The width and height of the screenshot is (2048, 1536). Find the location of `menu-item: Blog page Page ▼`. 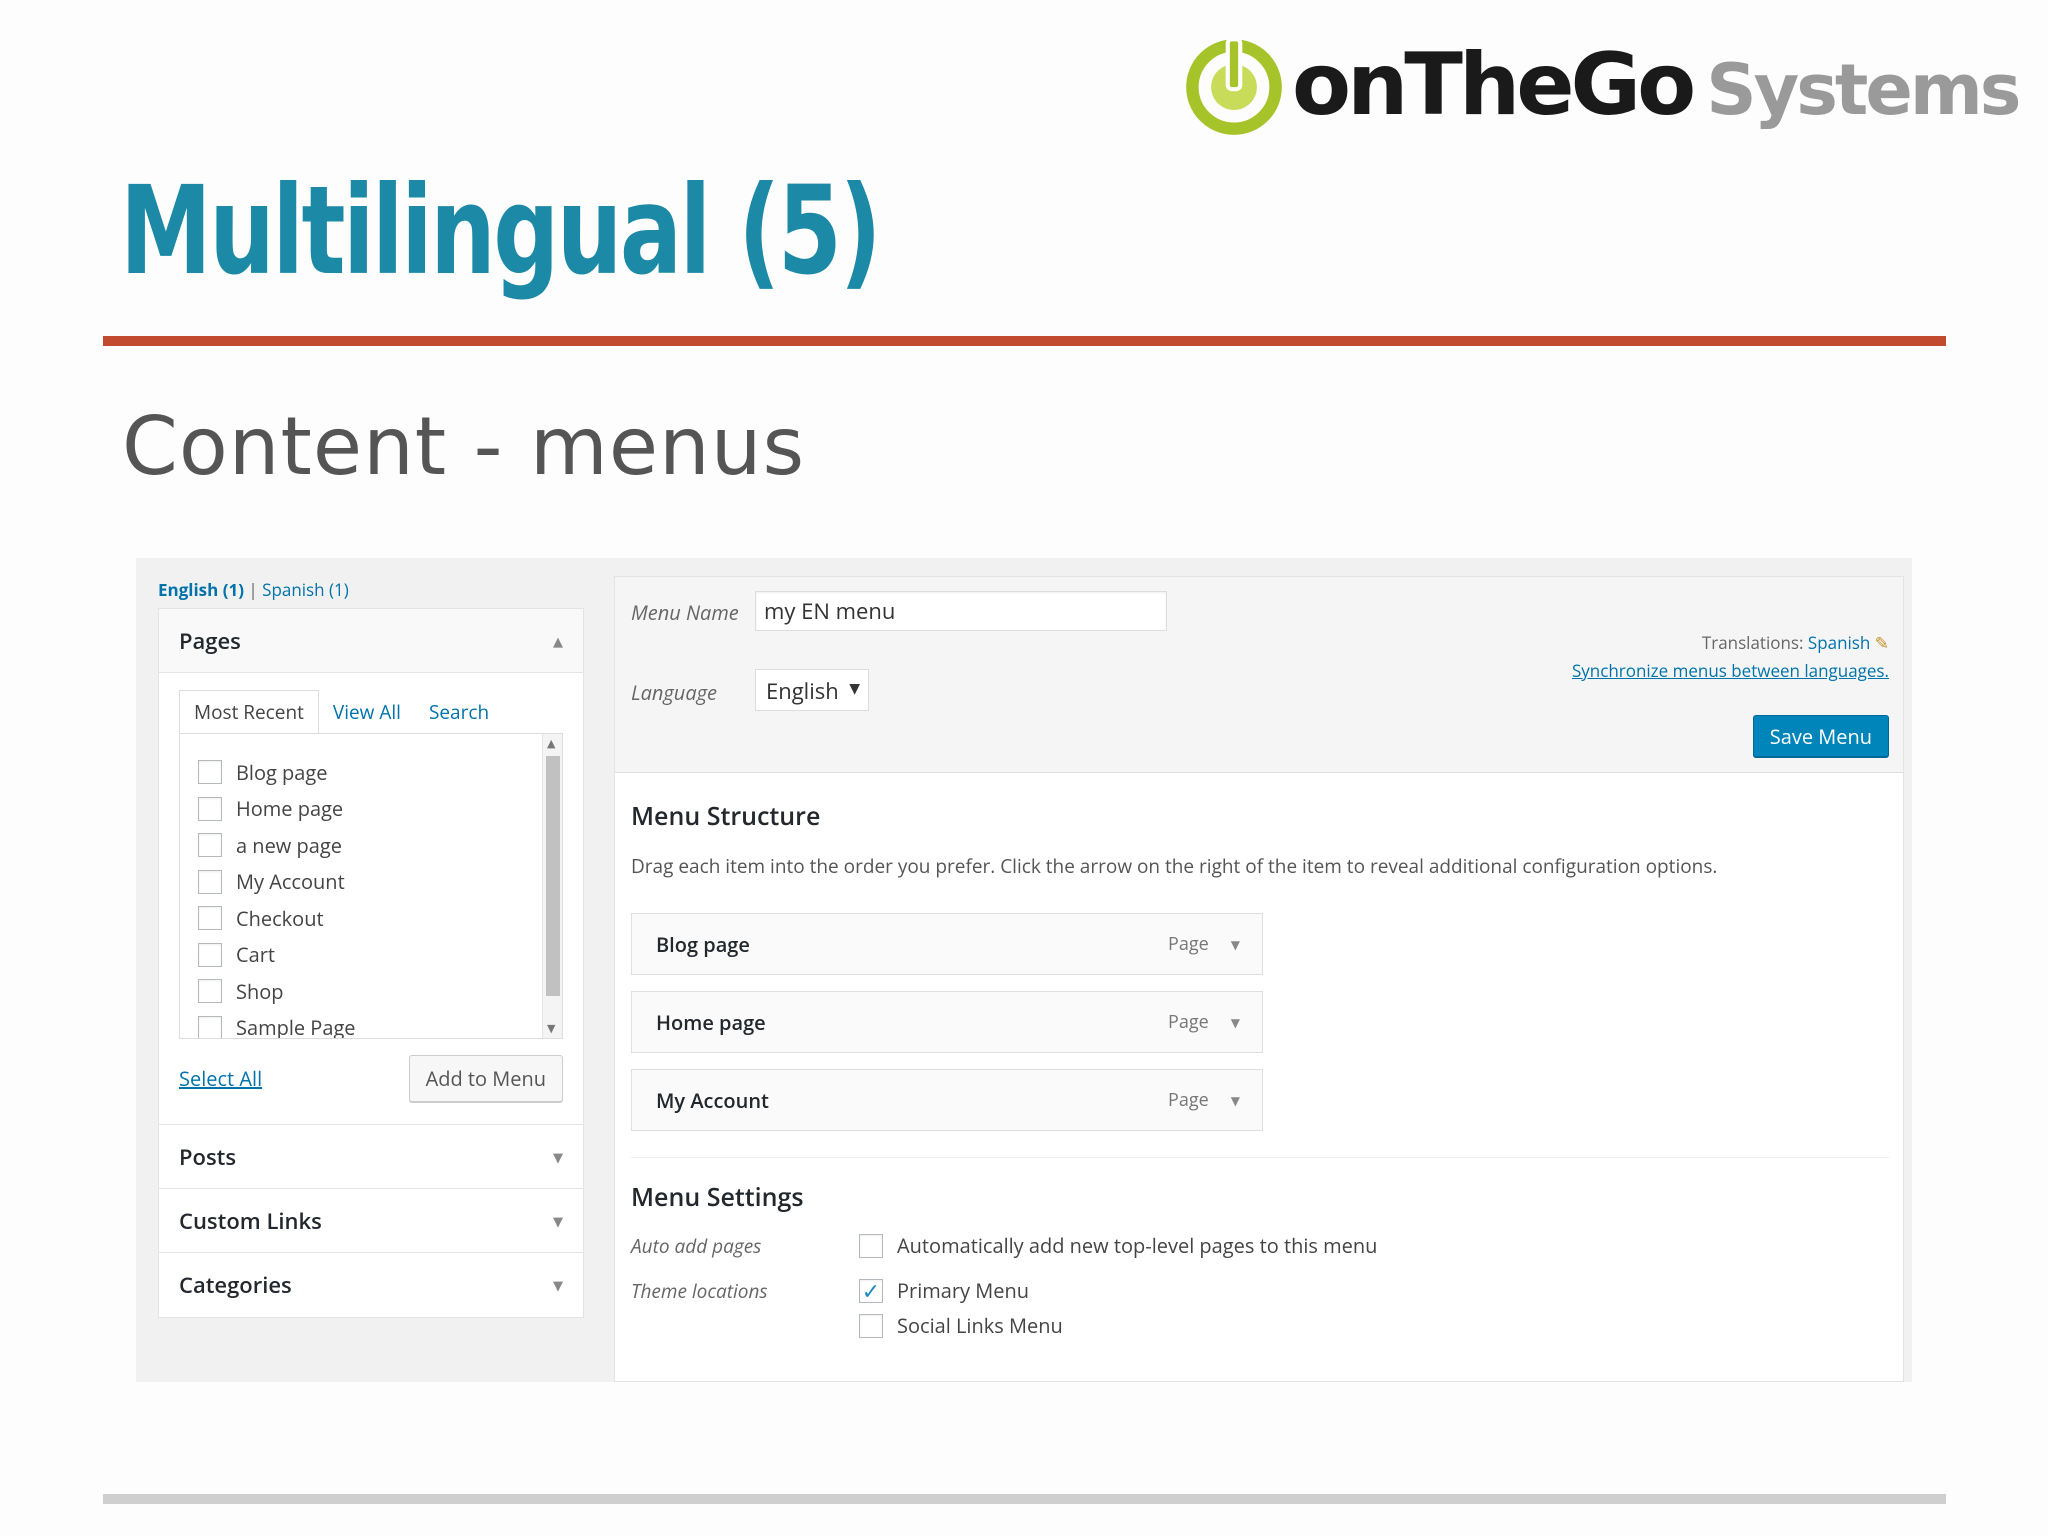

menu-item: Blog page Page ▼ is located at coordinates (947, 944).